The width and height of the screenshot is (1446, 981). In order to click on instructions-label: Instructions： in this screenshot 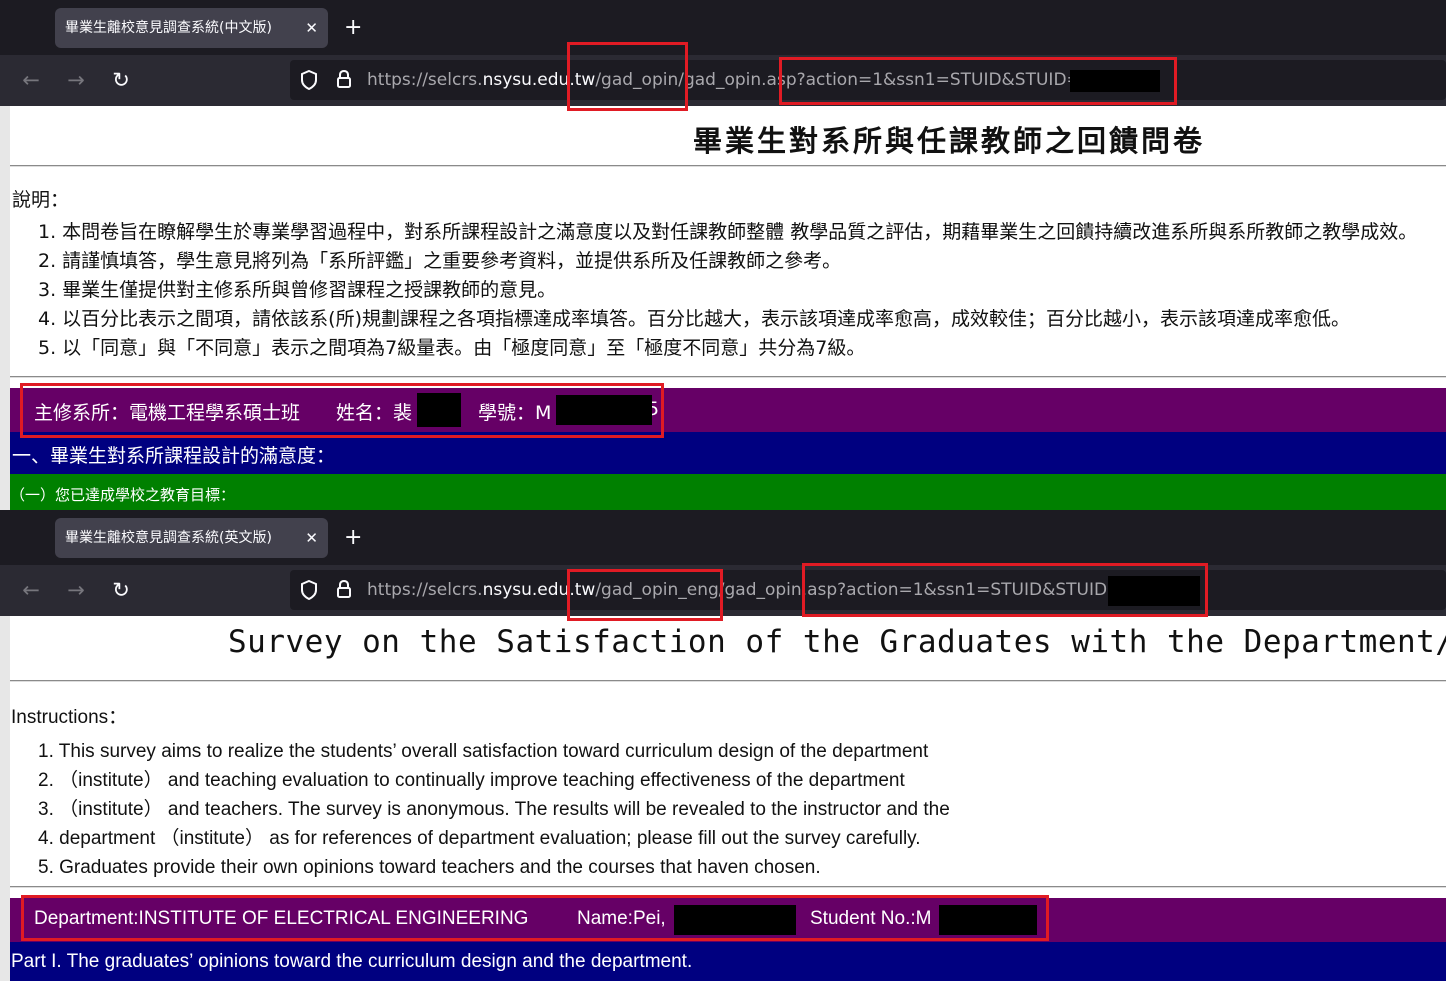, I will do `click(69, 717)`.